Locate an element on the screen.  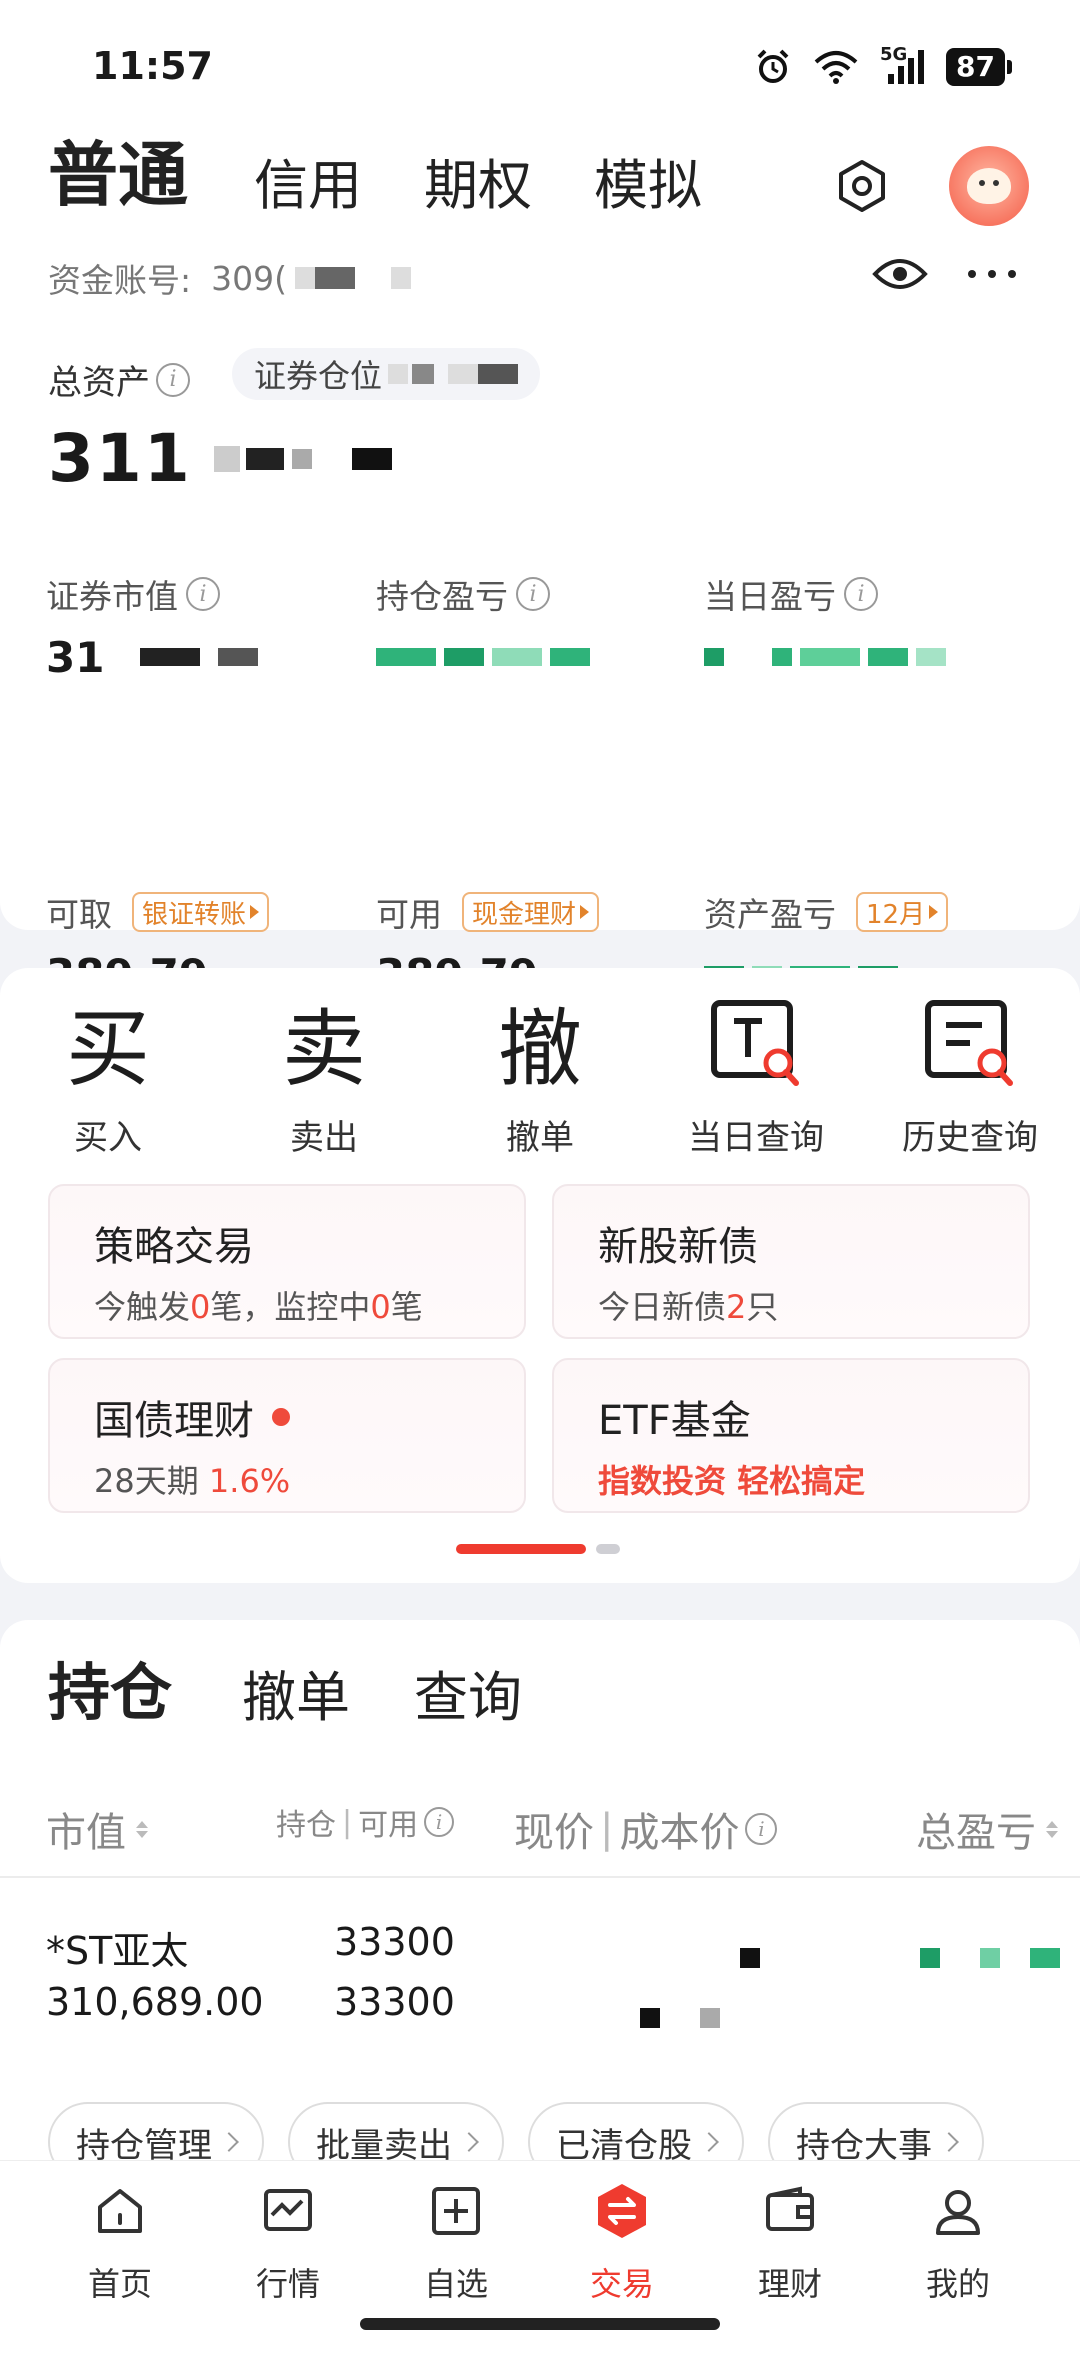
tab-normal: 普通 is located at coordinates (117, 169).